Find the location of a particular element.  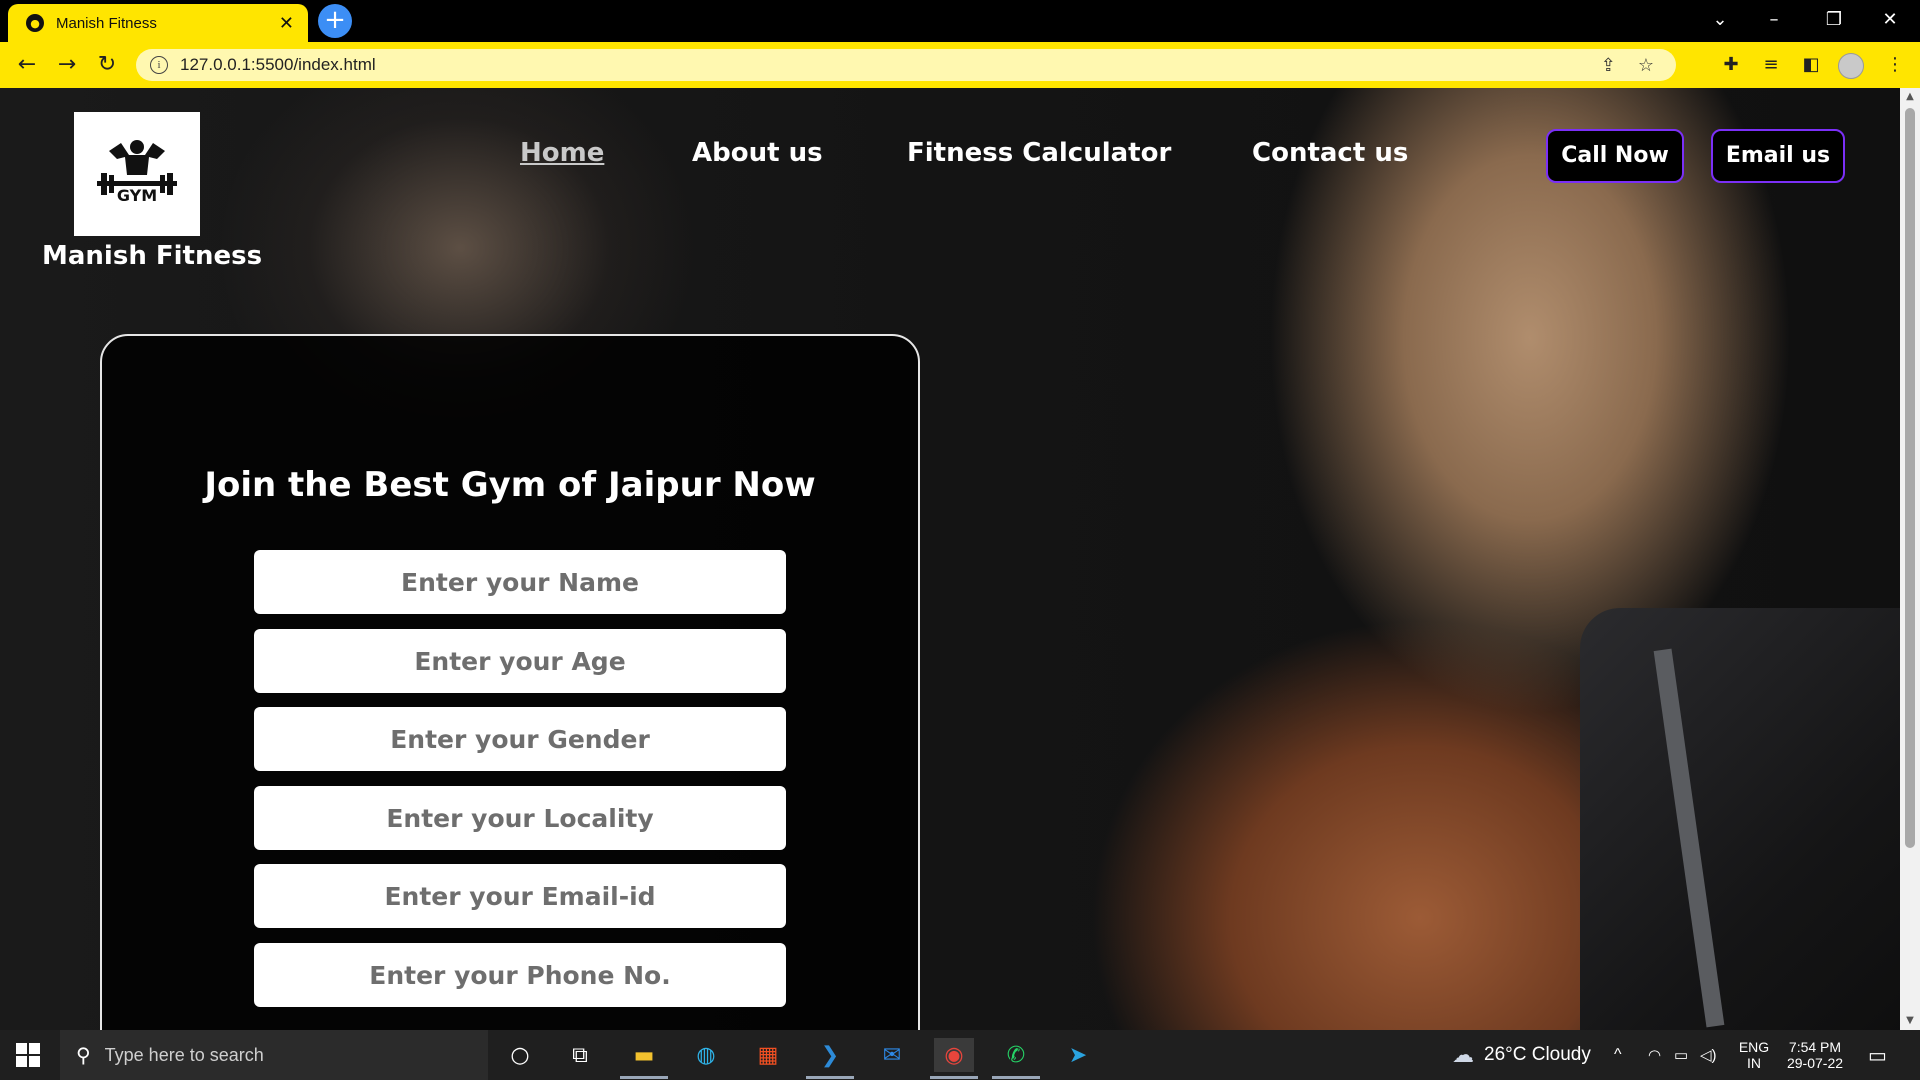

site-favicon-icon: ● is located at coordinates (35, 23).